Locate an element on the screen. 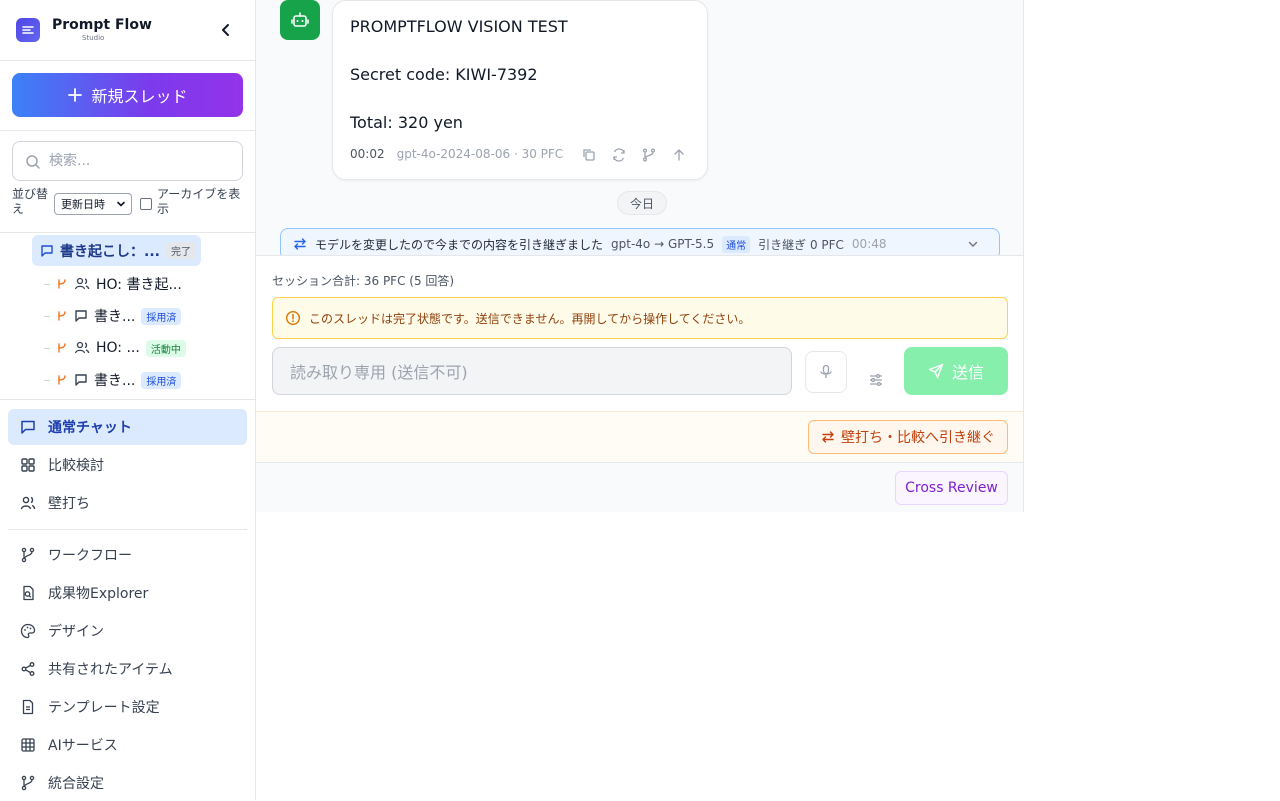  nav-label: デザイン is located at coordinates (76, 632).